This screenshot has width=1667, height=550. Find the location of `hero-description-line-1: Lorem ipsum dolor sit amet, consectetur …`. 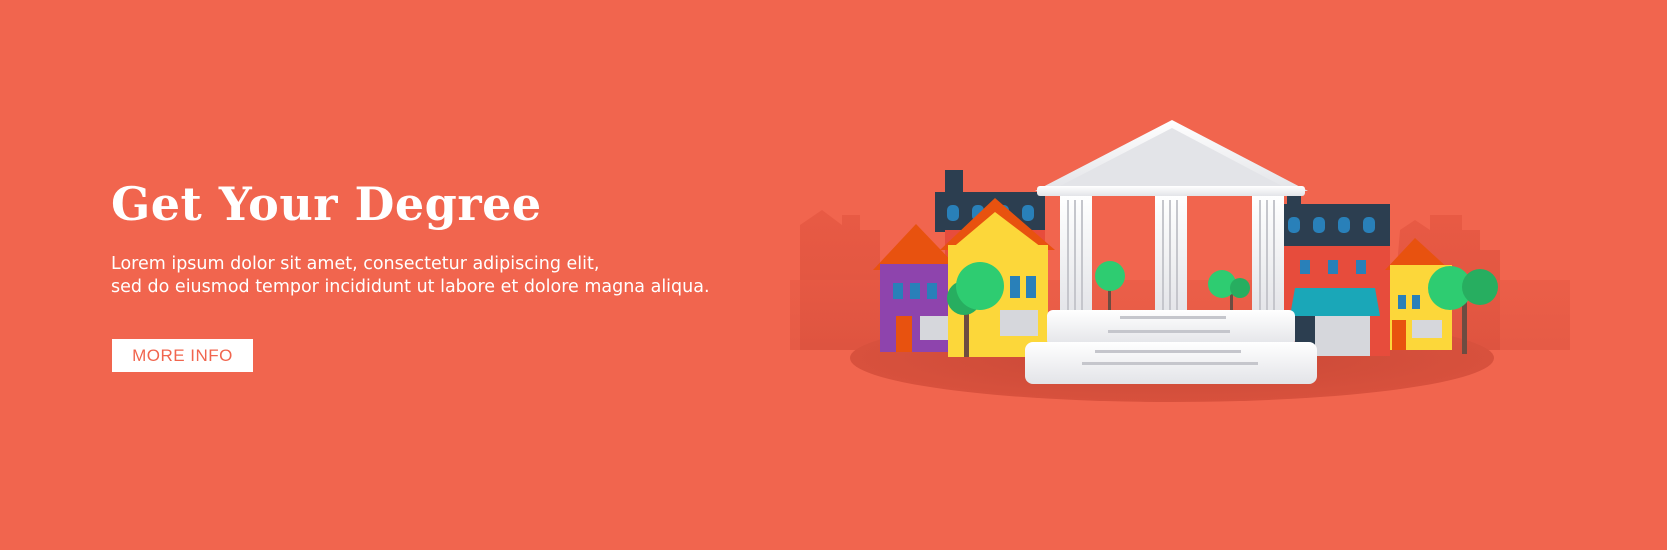

hero-description-line-1: Lorem ipsum dolor sit amet, consectetur … is located at coordinates (355, 263).